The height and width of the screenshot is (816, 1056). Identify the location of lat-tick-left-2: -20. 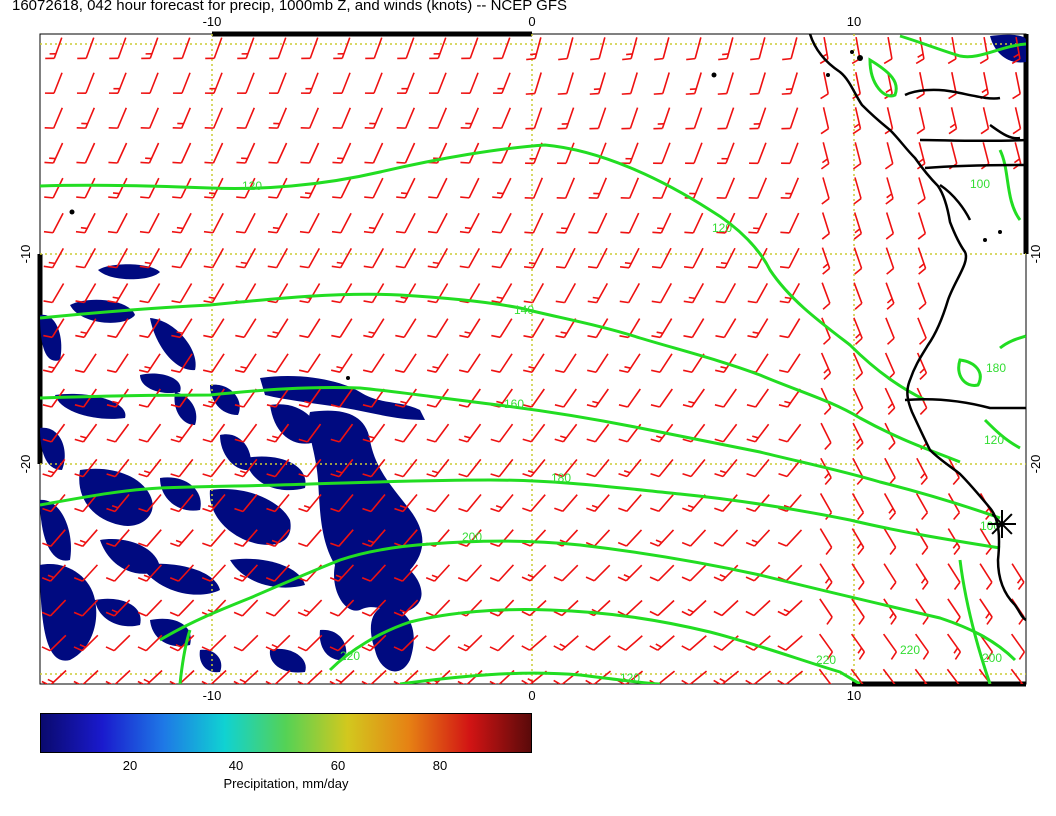
(25, 464).